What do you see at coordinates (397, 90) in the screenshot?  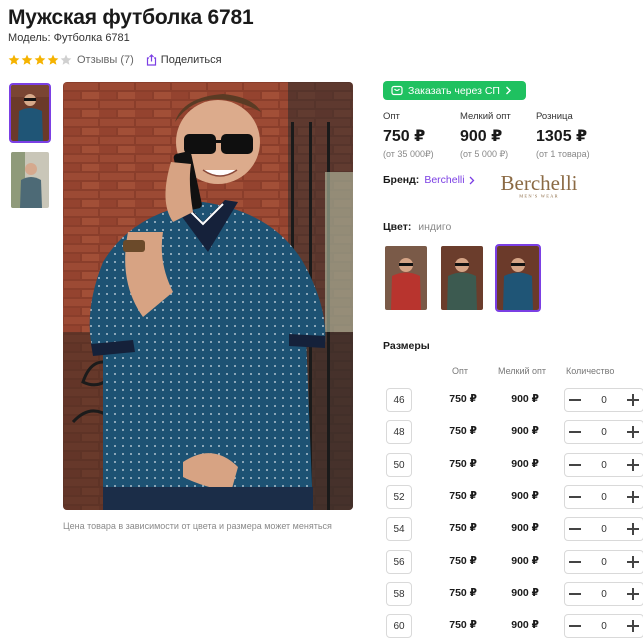 I see `cart-icon` at bounding box center [397, 90].